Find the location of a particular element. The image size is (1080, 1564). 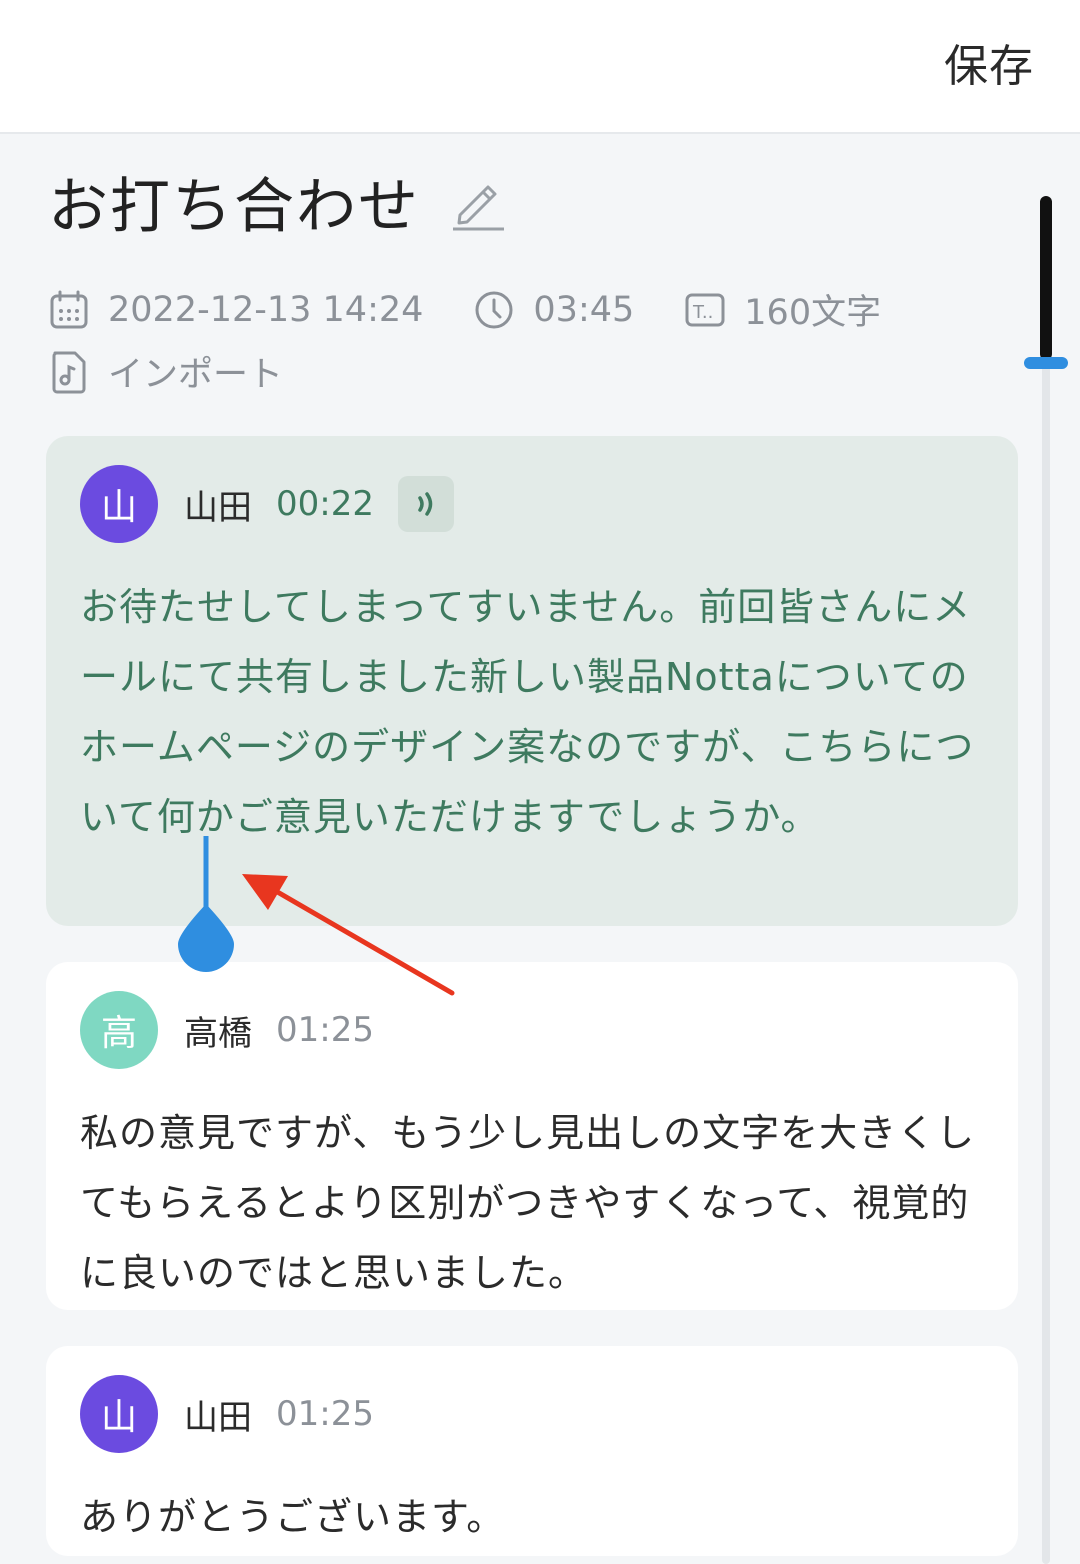

meta-char-count: T.. 160文字 is located at coordinates (782, 309).